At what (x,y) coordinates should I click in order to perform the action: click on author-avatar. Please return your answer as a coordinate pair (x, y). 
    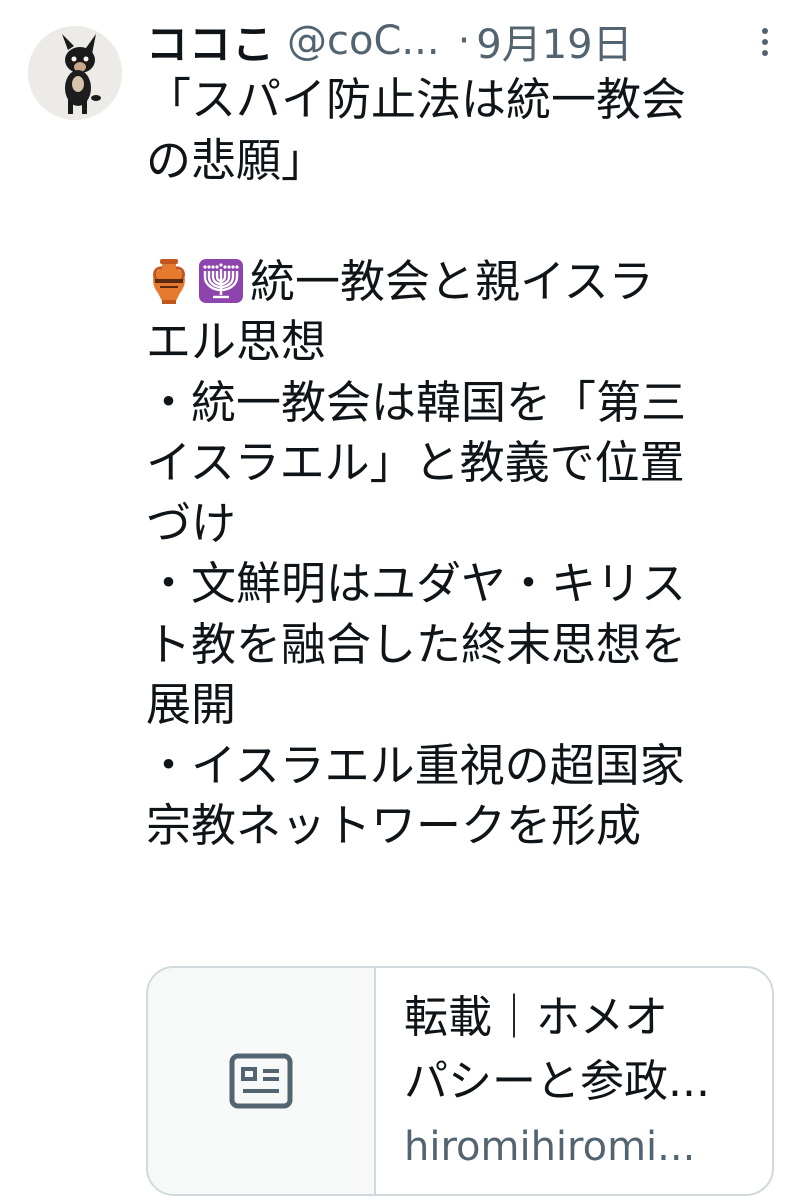
    Looking at the image, I should click on (75, 73).